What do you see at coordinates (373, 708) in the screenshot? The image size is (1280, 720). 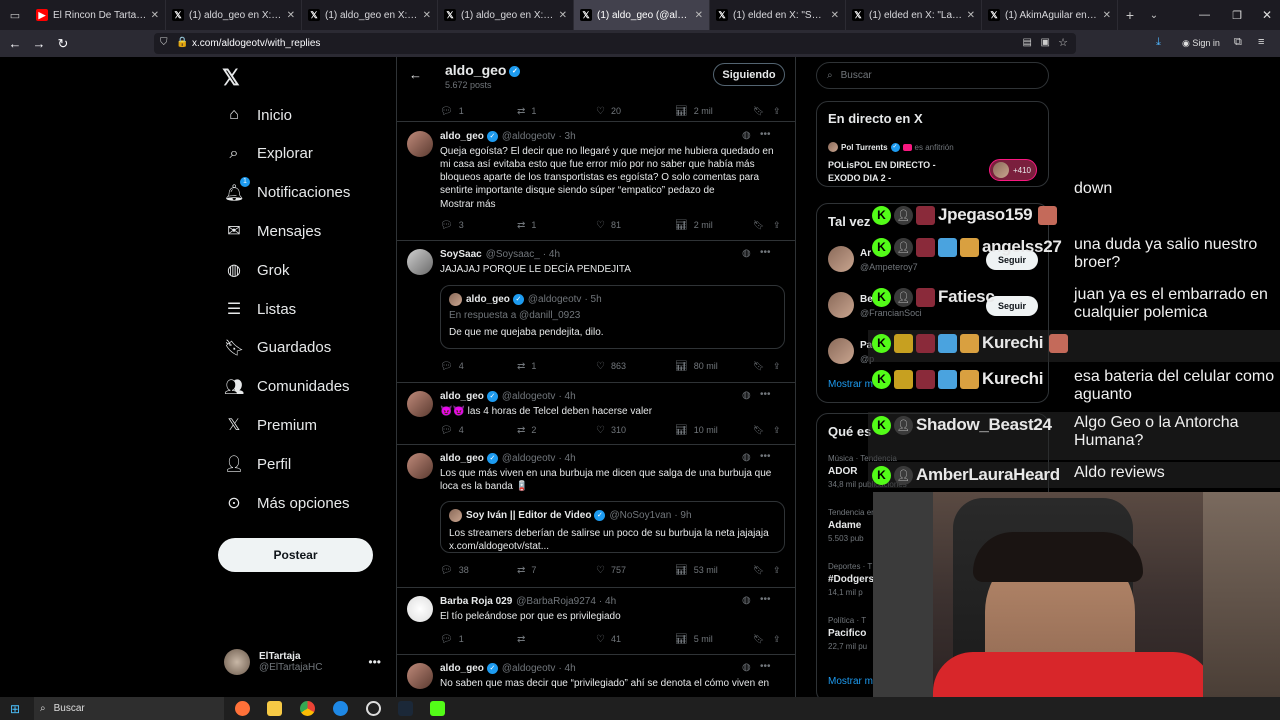 I see `obs-icon` at bounding box center [373, 708].